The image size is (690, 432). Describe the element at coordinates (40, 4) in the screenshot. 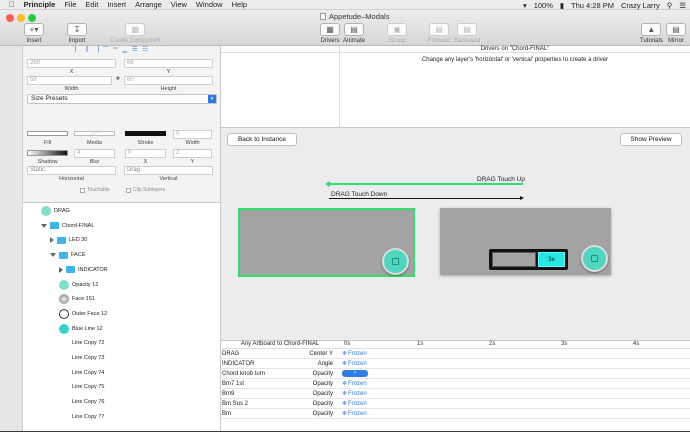

I see `menu-app: Principle` at that location.